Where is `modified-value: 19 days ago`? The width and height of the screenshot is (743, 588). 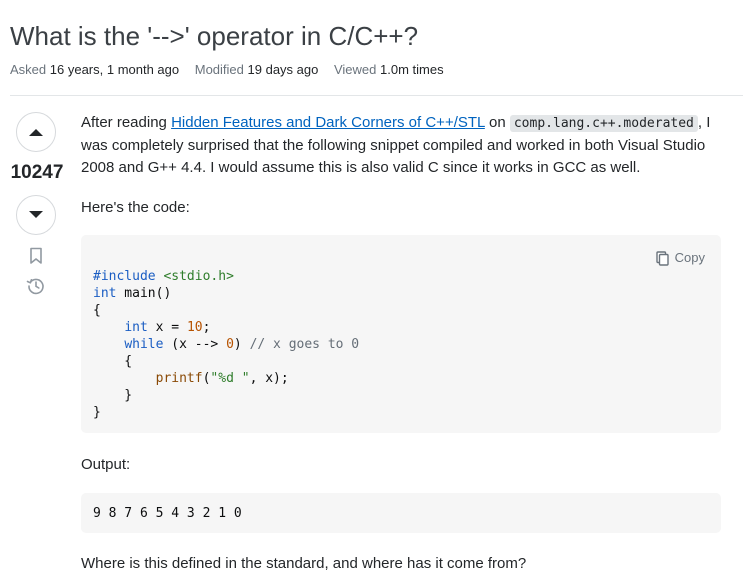
modified-value: 19 days ago is located at coordinates (283, 69).